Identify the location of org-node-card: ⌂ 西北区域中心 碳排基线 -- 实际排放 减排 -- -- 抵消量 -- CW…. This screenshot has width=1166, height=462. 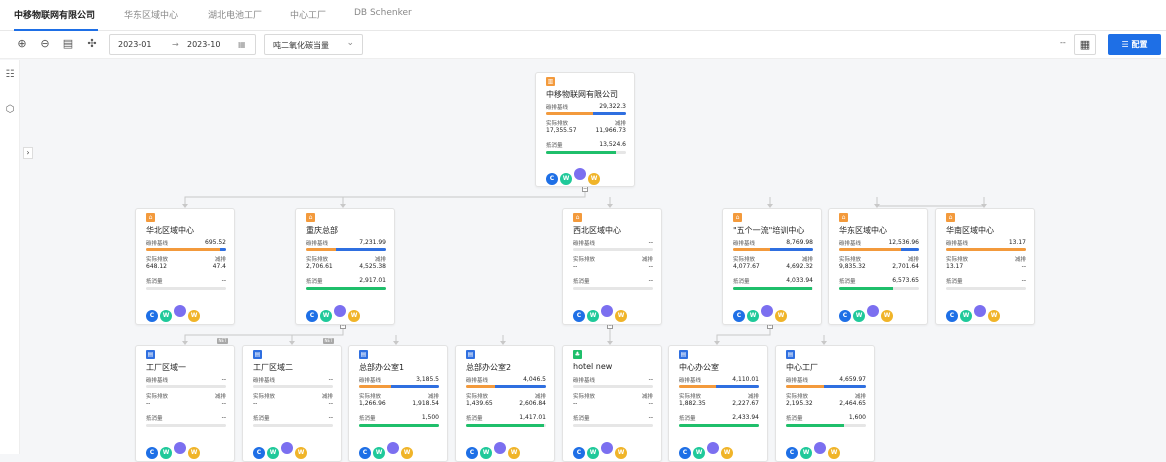
(612, 266).